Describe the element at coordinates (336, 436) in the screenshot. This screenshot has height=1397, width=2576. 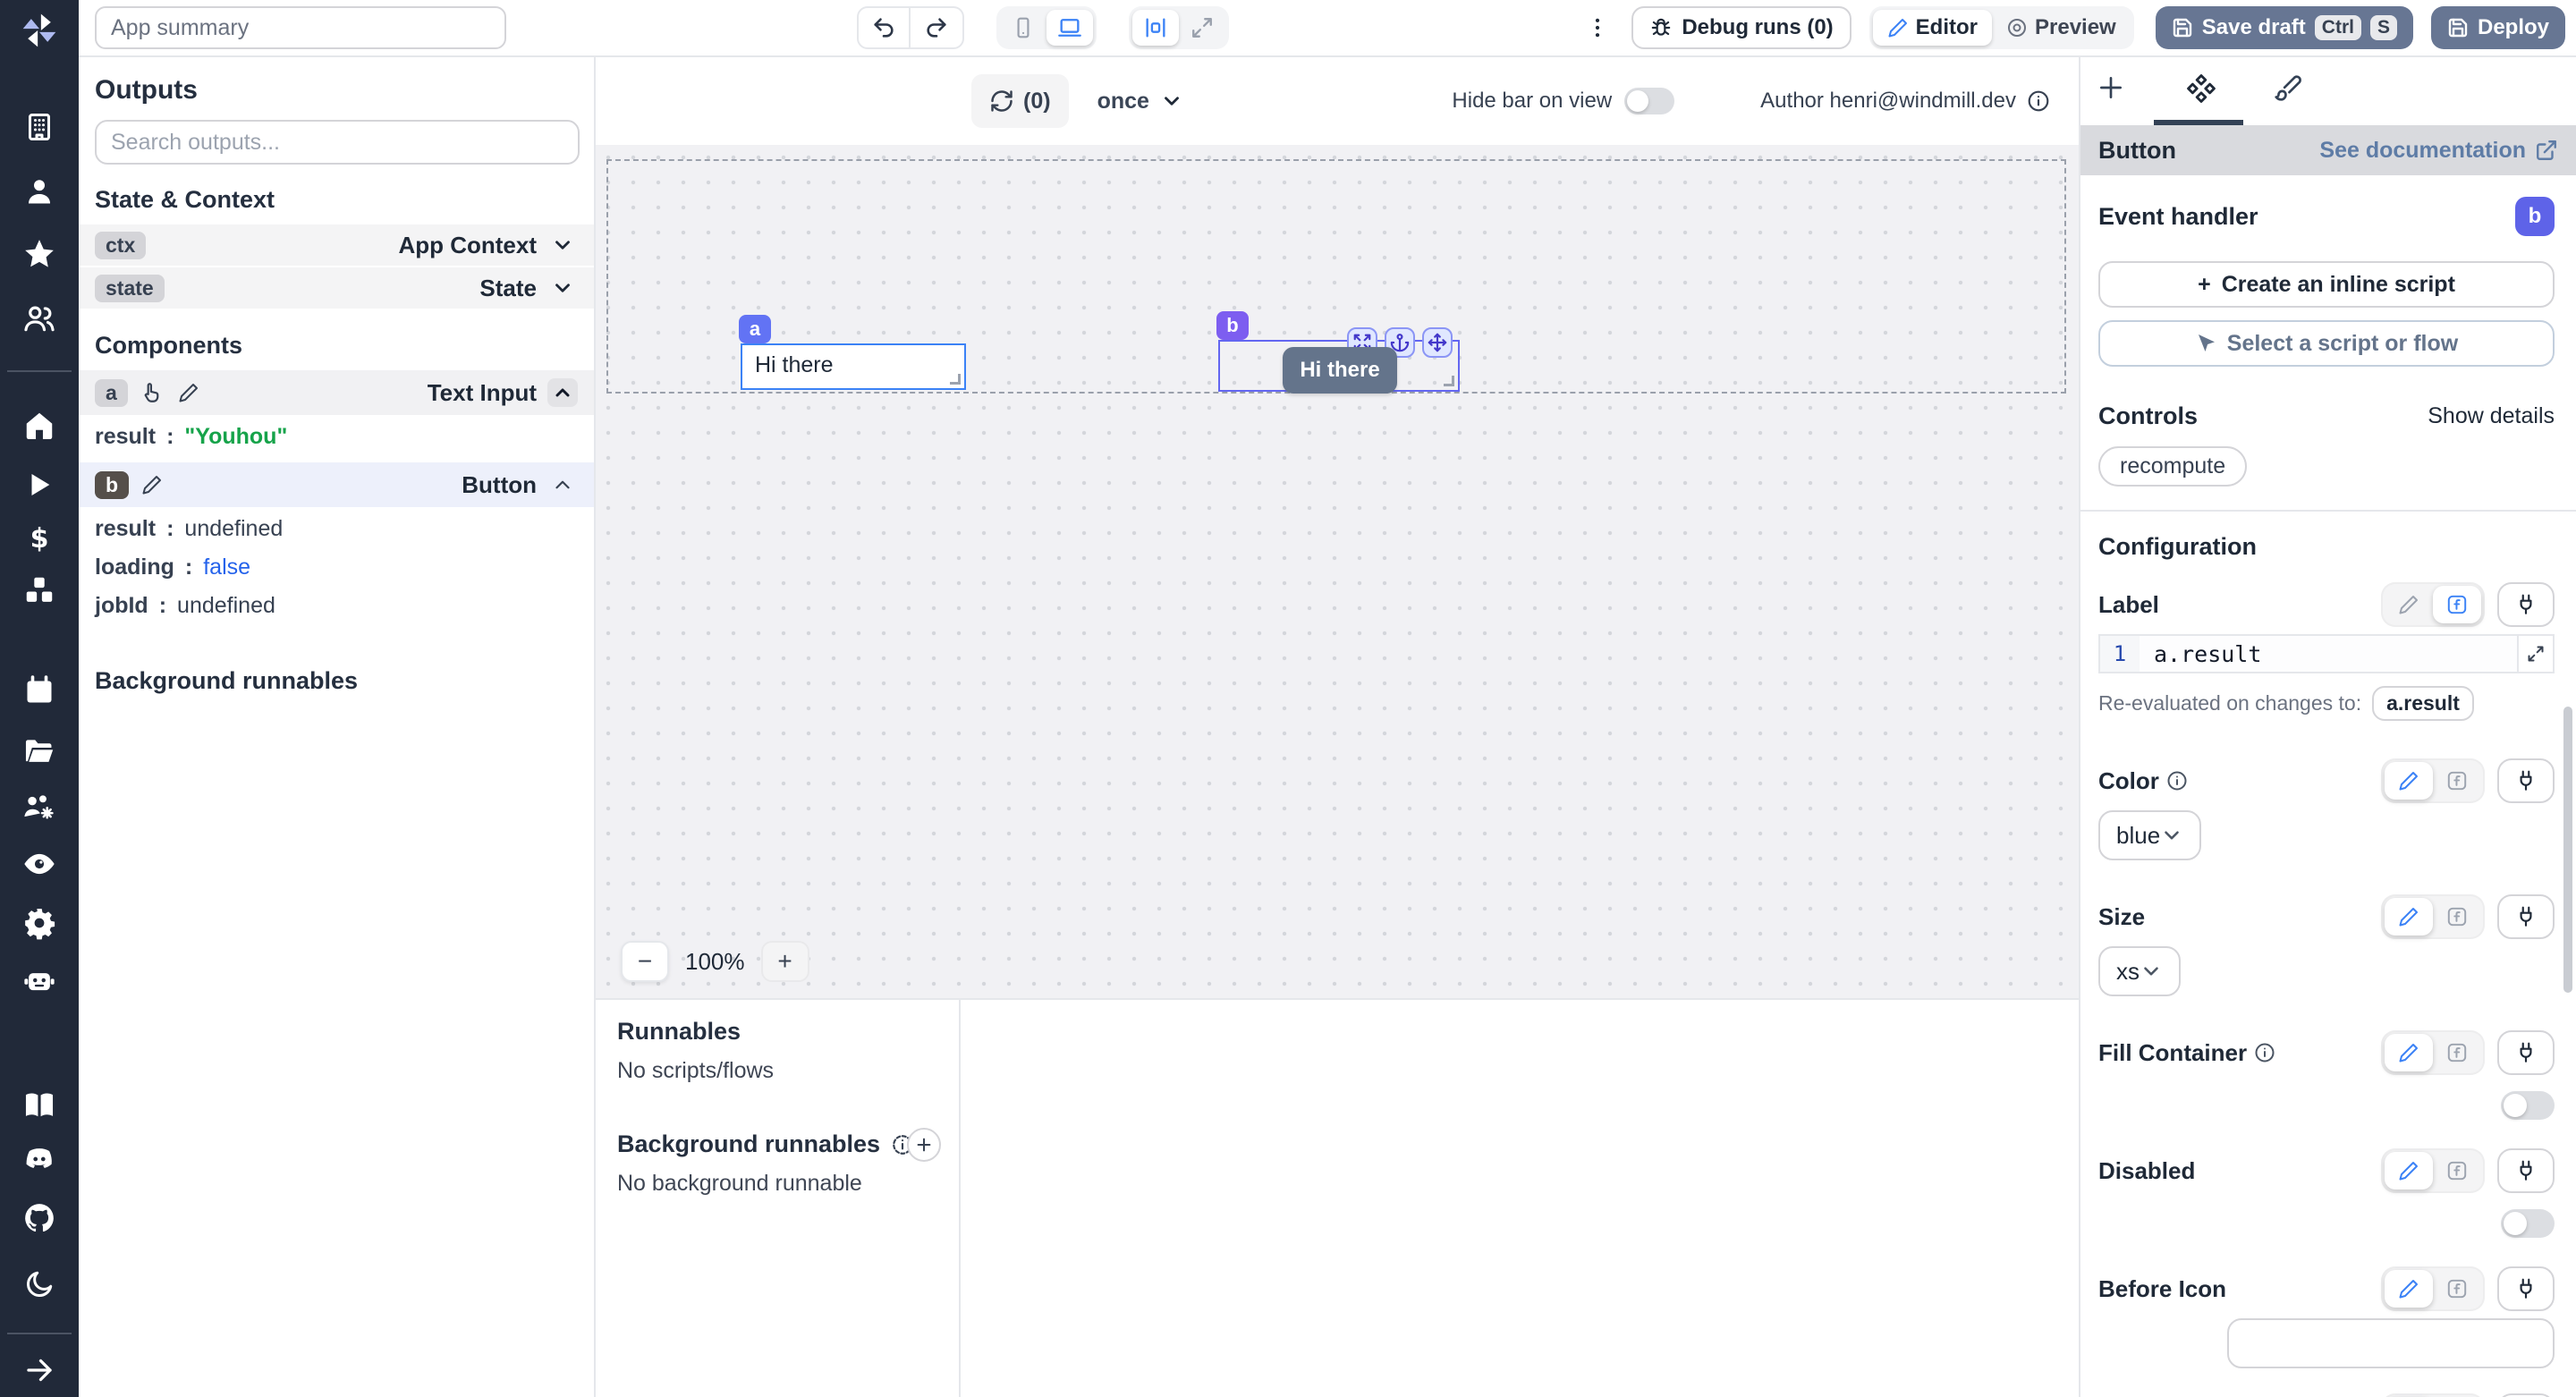
I see `component-a-result-row: result : "Youhou"` at that location.